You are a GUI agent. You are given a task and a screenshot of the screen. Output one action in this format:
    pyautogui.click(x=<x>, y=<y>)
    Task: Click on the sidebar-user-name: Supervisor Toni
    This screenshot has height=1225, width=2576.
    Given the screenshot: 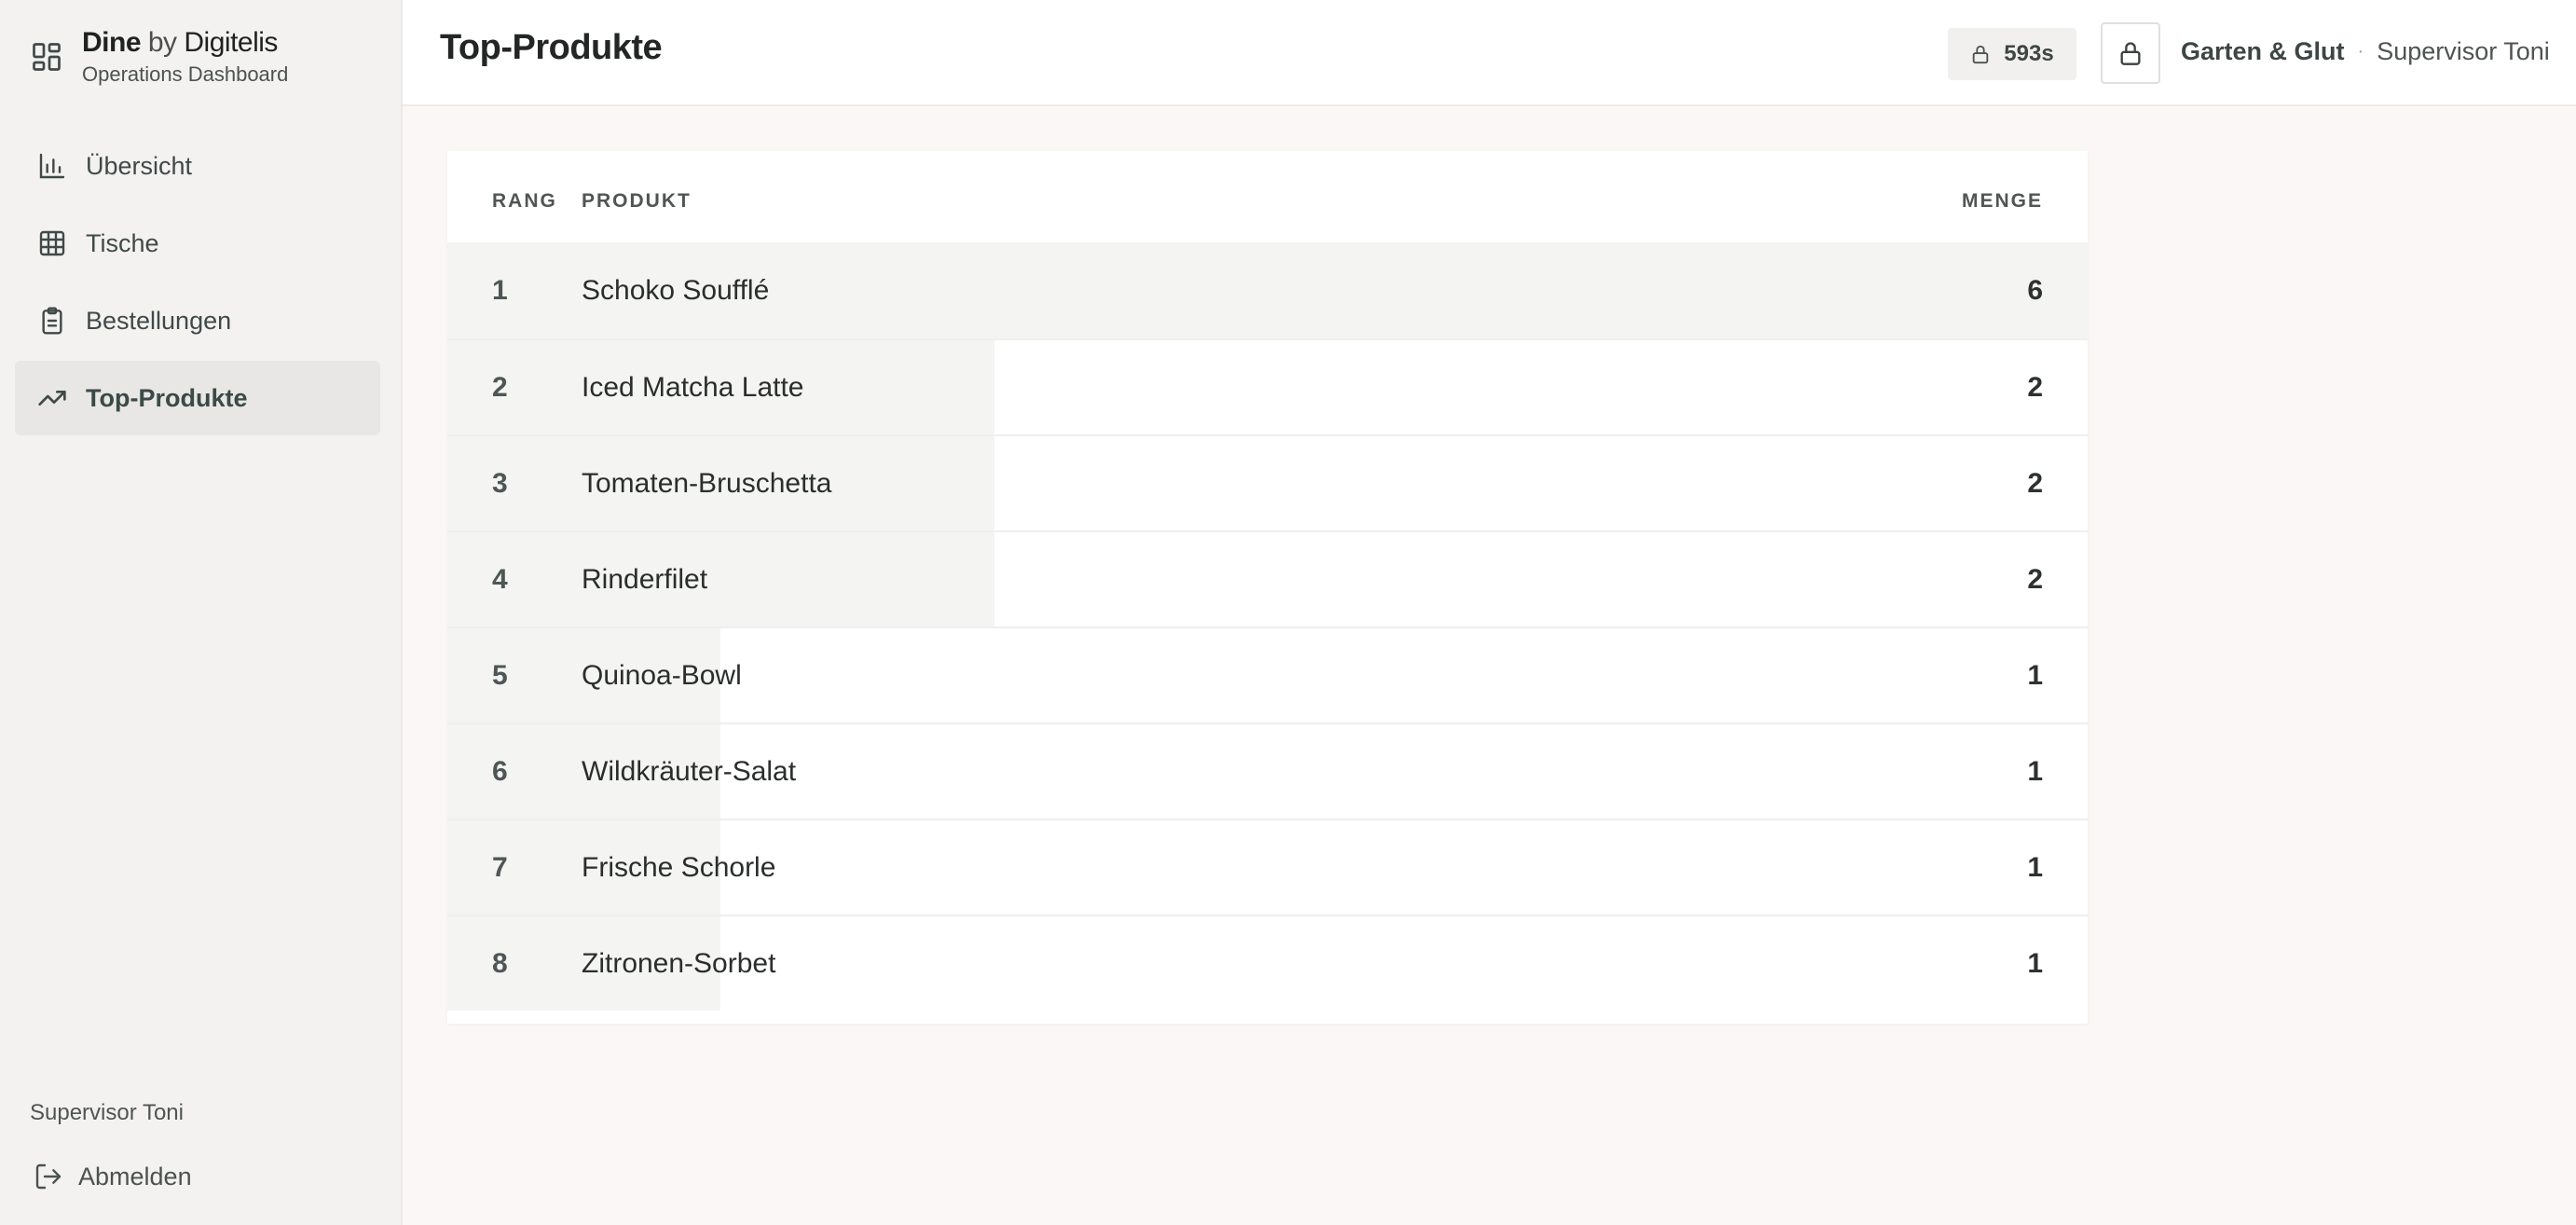 What is the action you would take?
    pyautogui.click(x=107, y=1112)
    